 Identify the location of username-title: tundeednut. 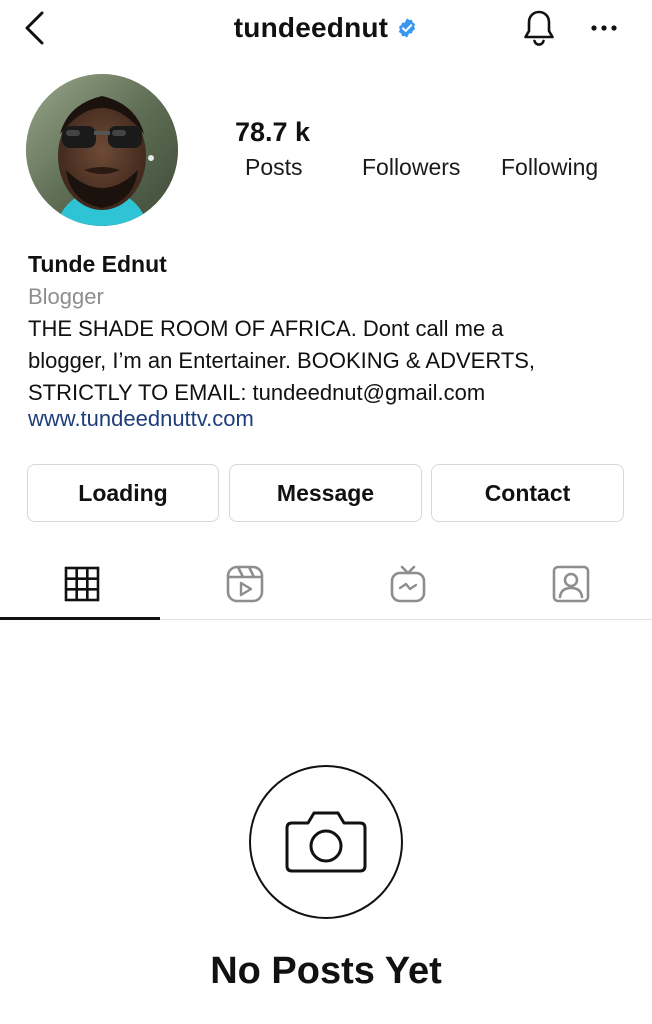
(311, 27).